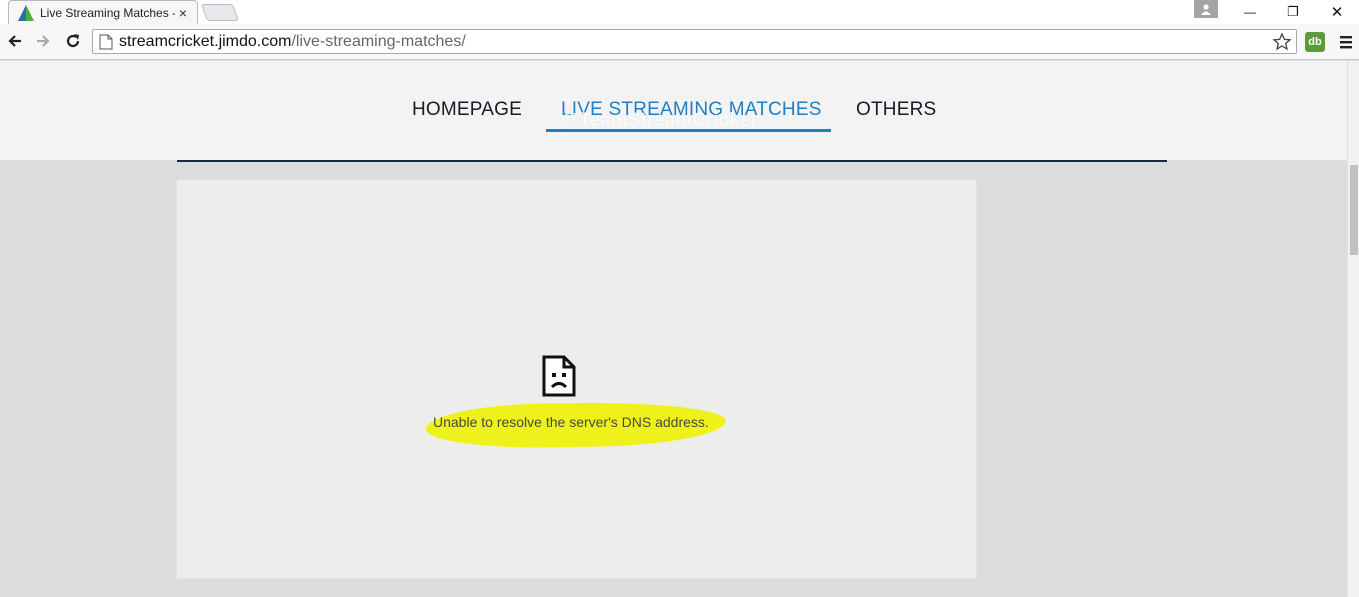  What do you see at coordinates (672, 161) in the screenshot?
I see `header-divider` at bounding box center [672, 161].